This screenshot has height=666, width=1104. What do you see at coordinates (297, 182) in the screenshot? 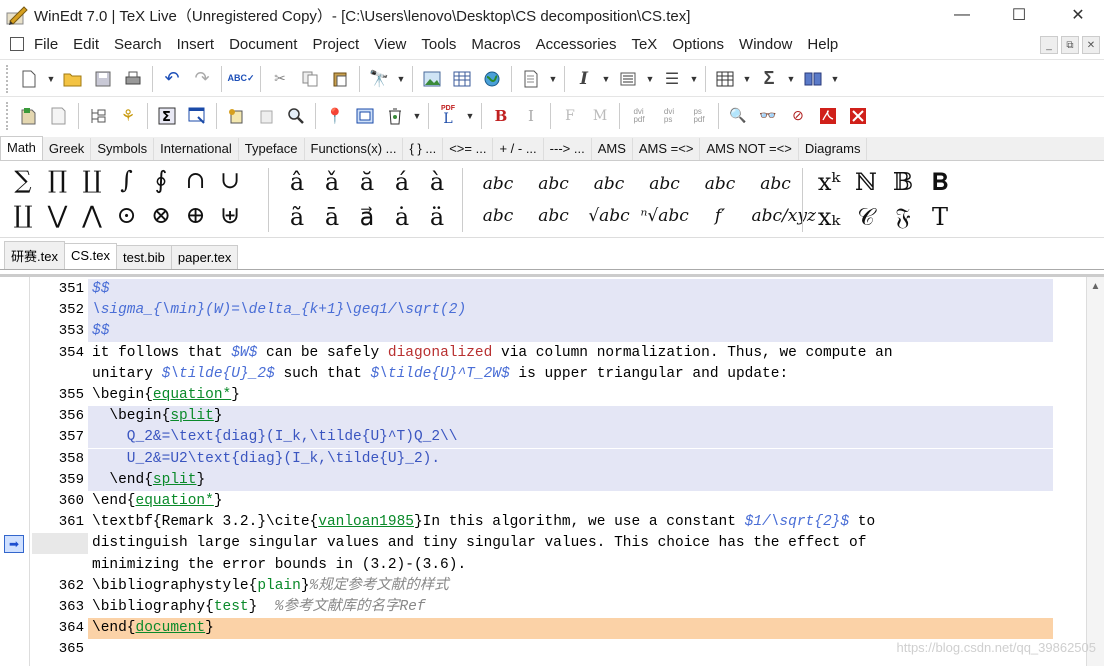
I see `palette-symbol: â` at bounding box center [297, 182].